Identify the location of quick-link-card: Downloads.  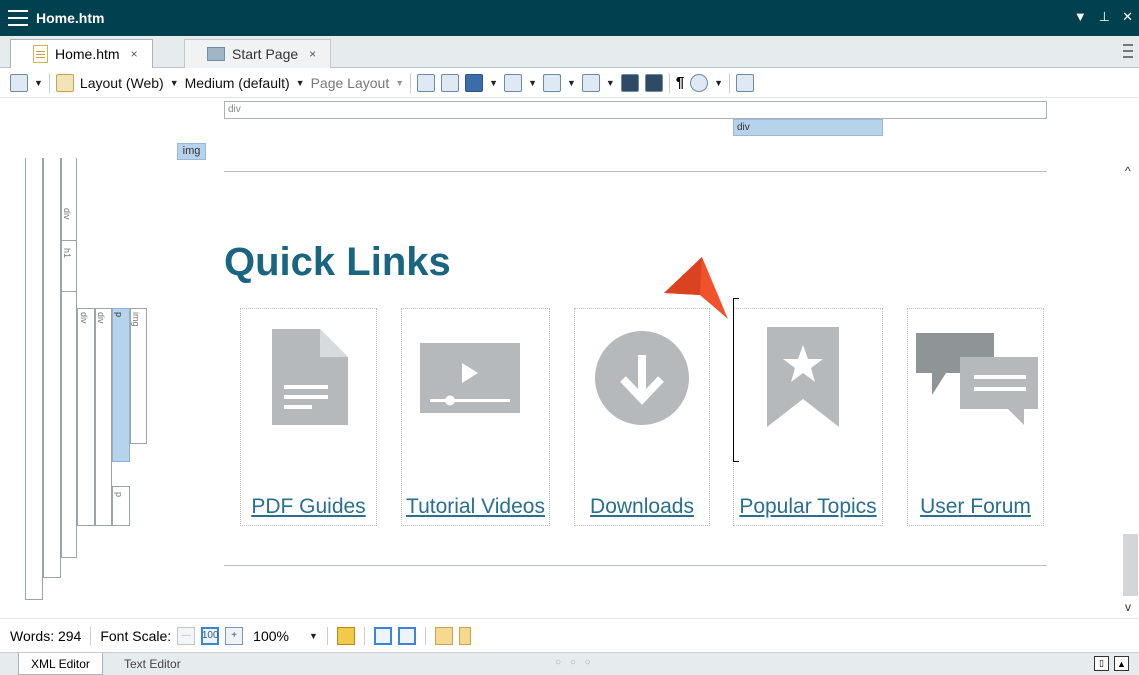
(642, 417).